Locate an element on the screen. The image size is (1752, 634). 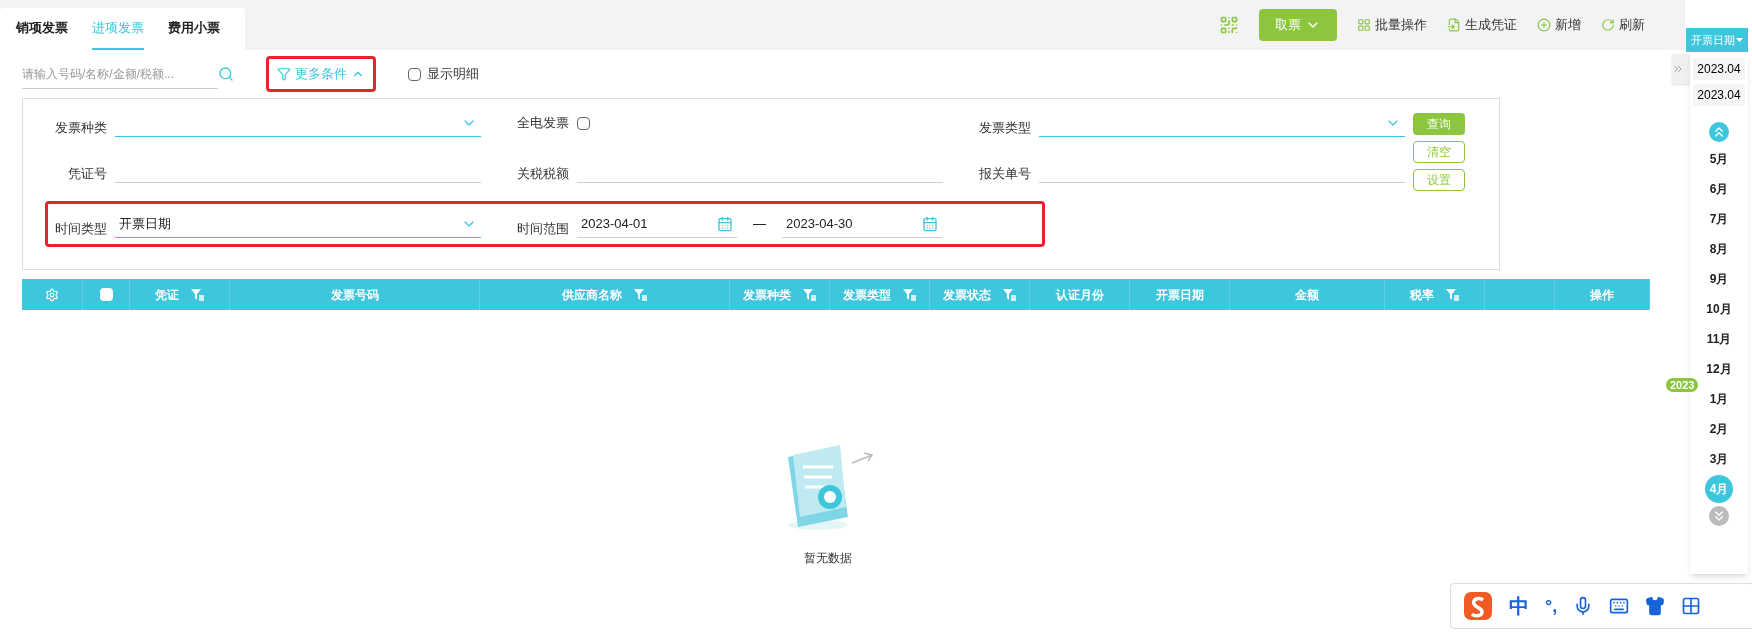
month-item: 7月 is located at coordinates (1719, 219).